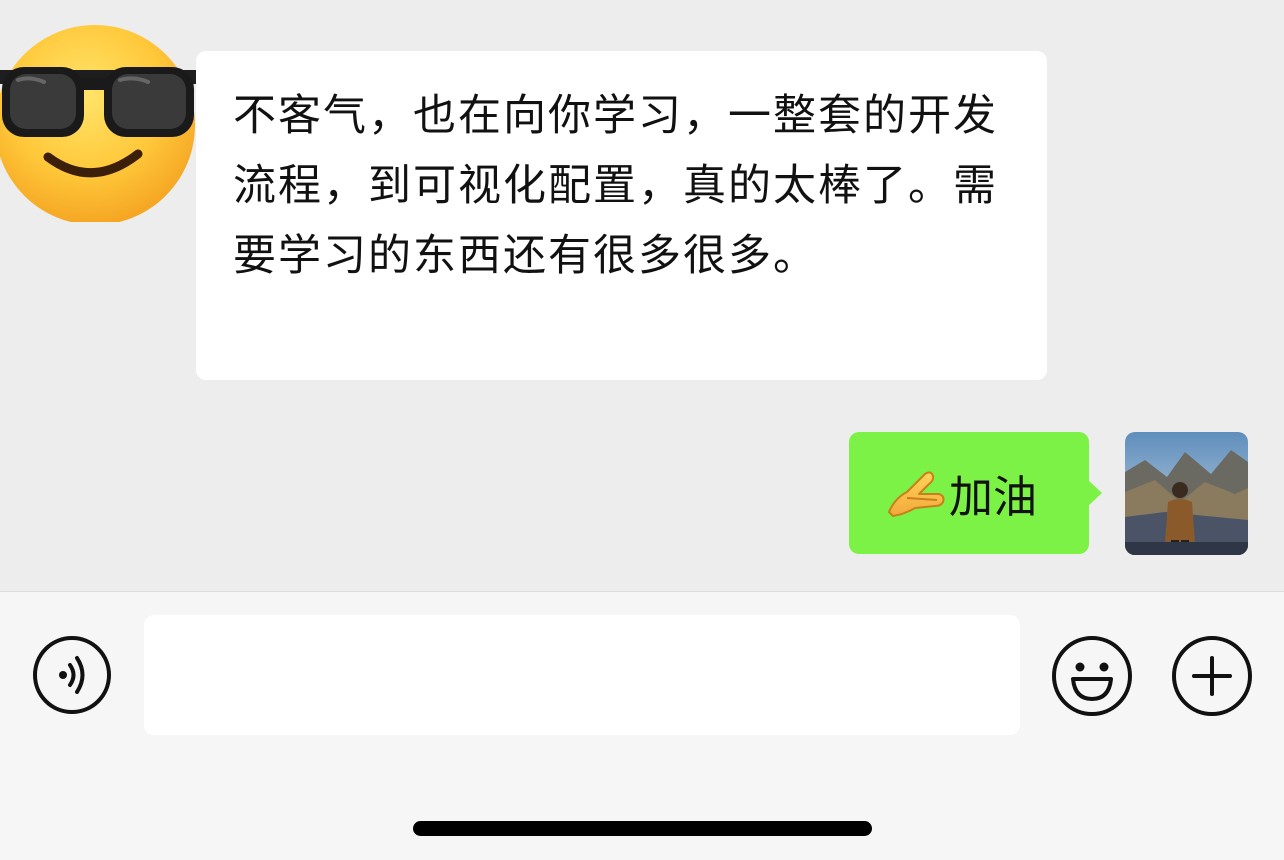 Image resolution: width=1284 pixels, height=860 pixels. Describe the element at coordinates (916, 493) in the screenshot. I see `pinching-hand-emoji-icon` at that location.